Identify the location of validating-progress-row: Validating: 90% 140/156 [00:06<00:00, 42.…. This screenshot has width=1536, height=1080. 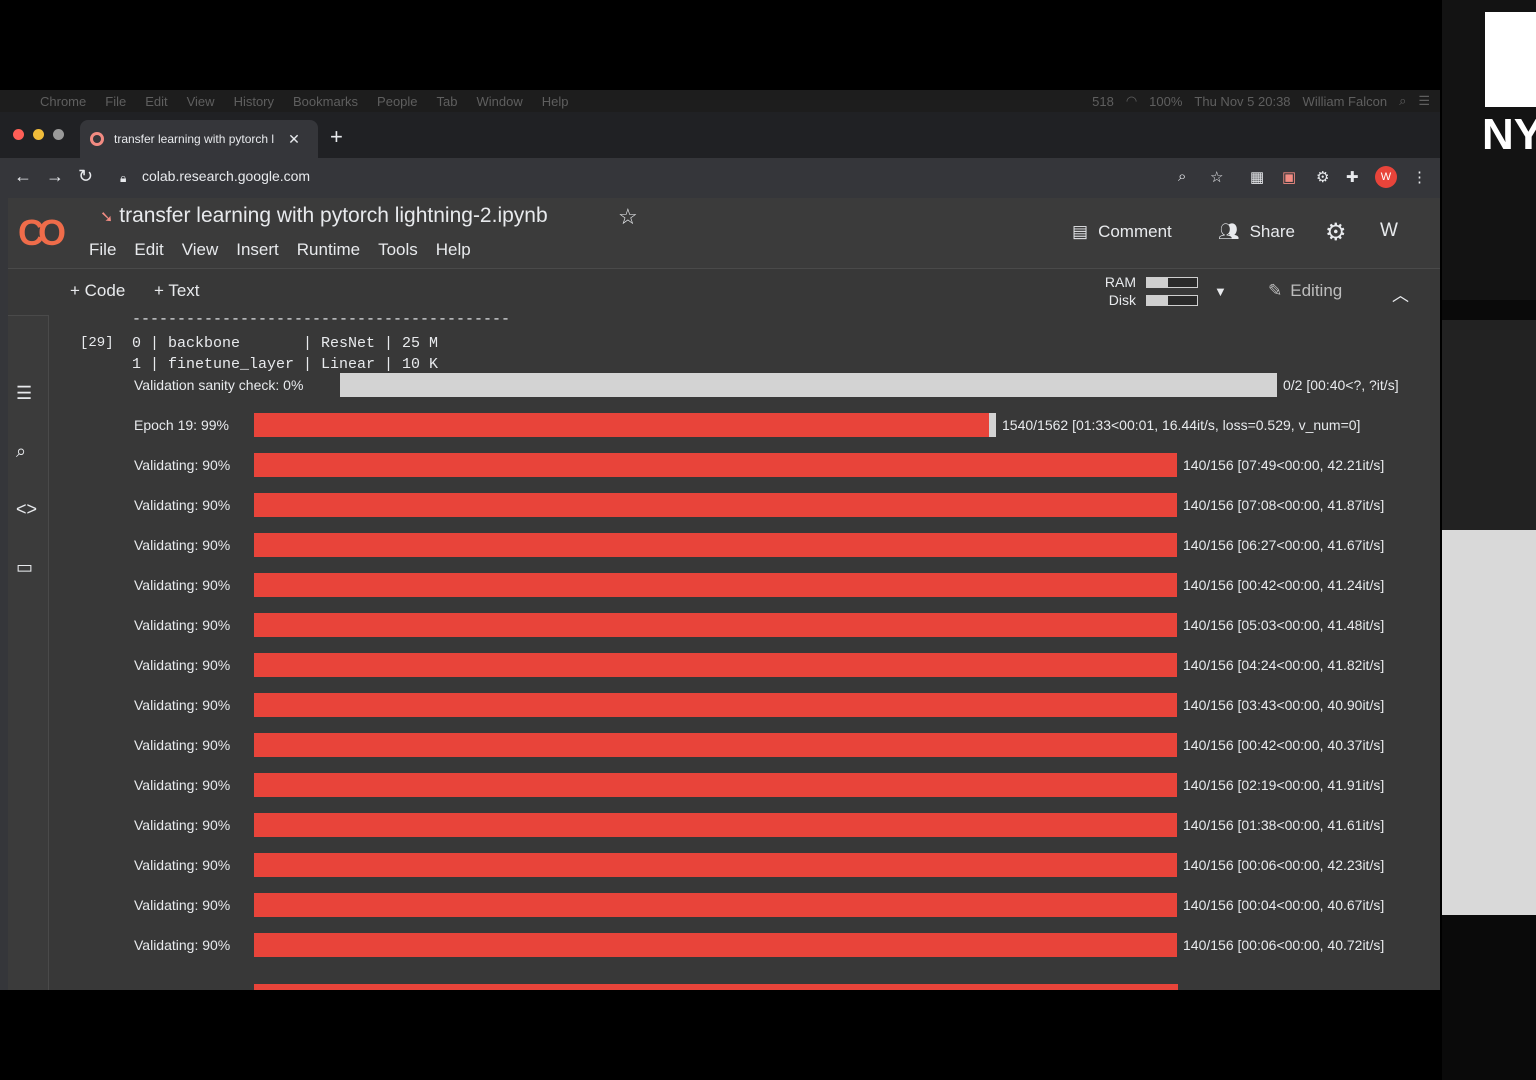
(784, 865).